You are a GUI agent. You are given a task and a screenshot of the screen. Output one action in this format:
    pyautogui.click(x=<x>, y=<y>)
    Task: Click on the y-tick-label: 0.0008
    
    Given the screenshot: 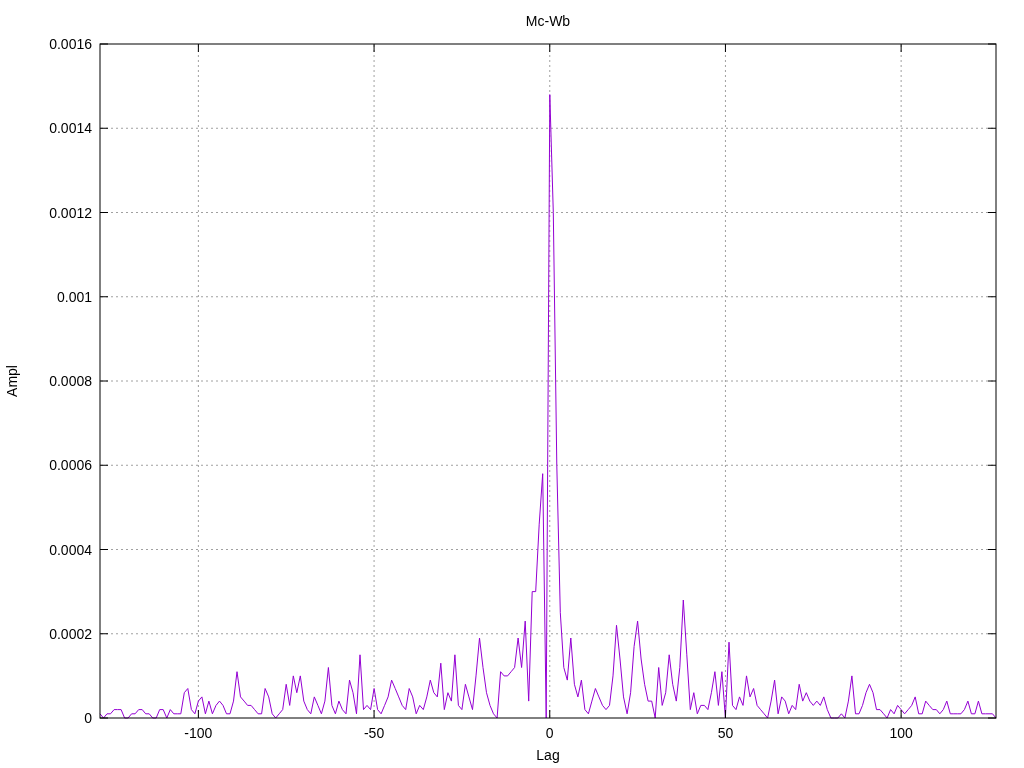 What is the action you would take?
    pyautogui.click(x=70, y=381)
    